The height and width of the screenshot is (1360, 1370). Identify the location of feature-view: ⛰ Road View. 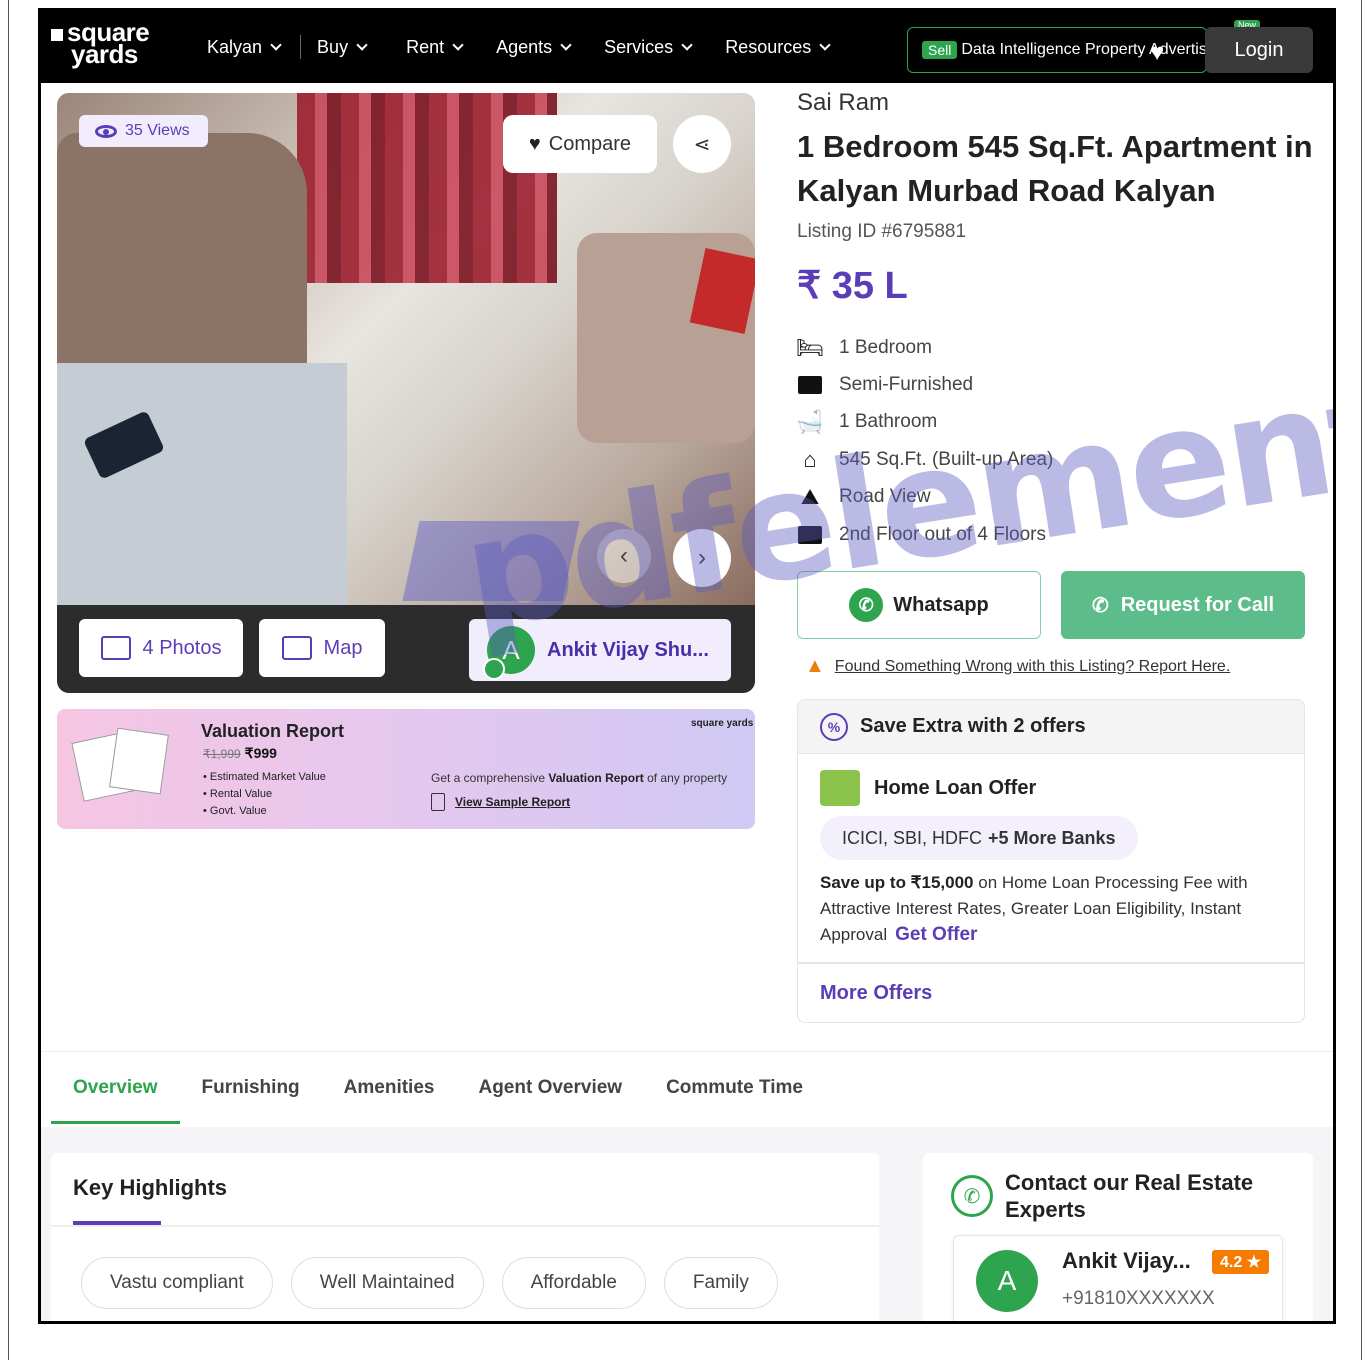
(925, 497).